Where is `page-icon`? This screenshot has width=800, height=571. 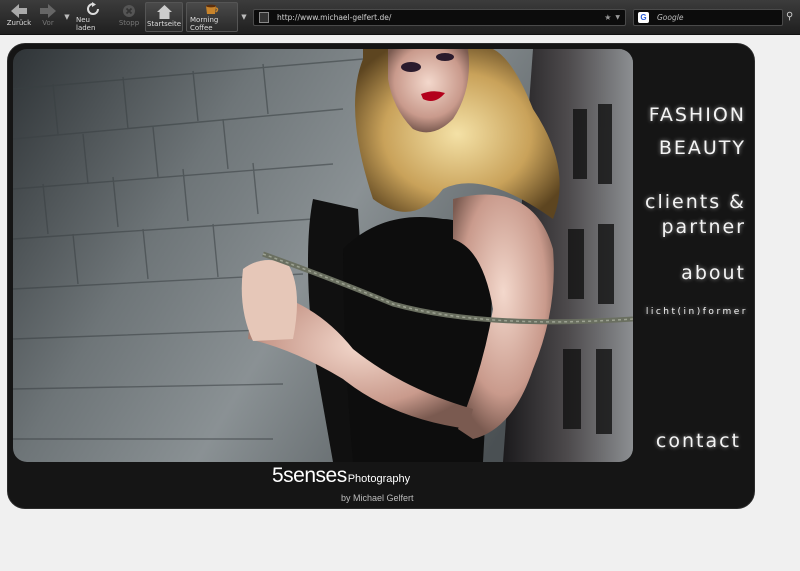 page-icon is located at coordinates (264, 17).